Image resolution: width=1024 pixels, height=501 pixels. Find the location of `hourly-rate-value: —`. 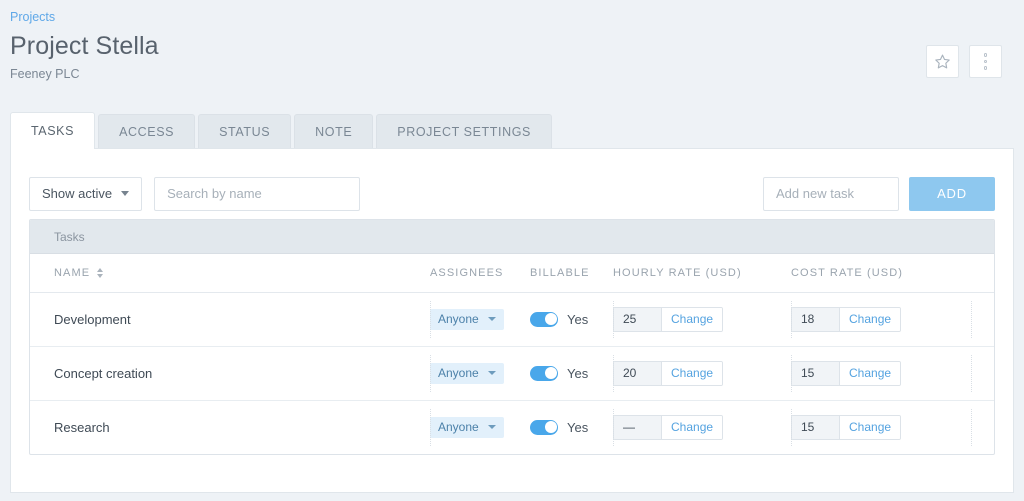

hourly-rate-value: — is located at coordinates (638, 427).